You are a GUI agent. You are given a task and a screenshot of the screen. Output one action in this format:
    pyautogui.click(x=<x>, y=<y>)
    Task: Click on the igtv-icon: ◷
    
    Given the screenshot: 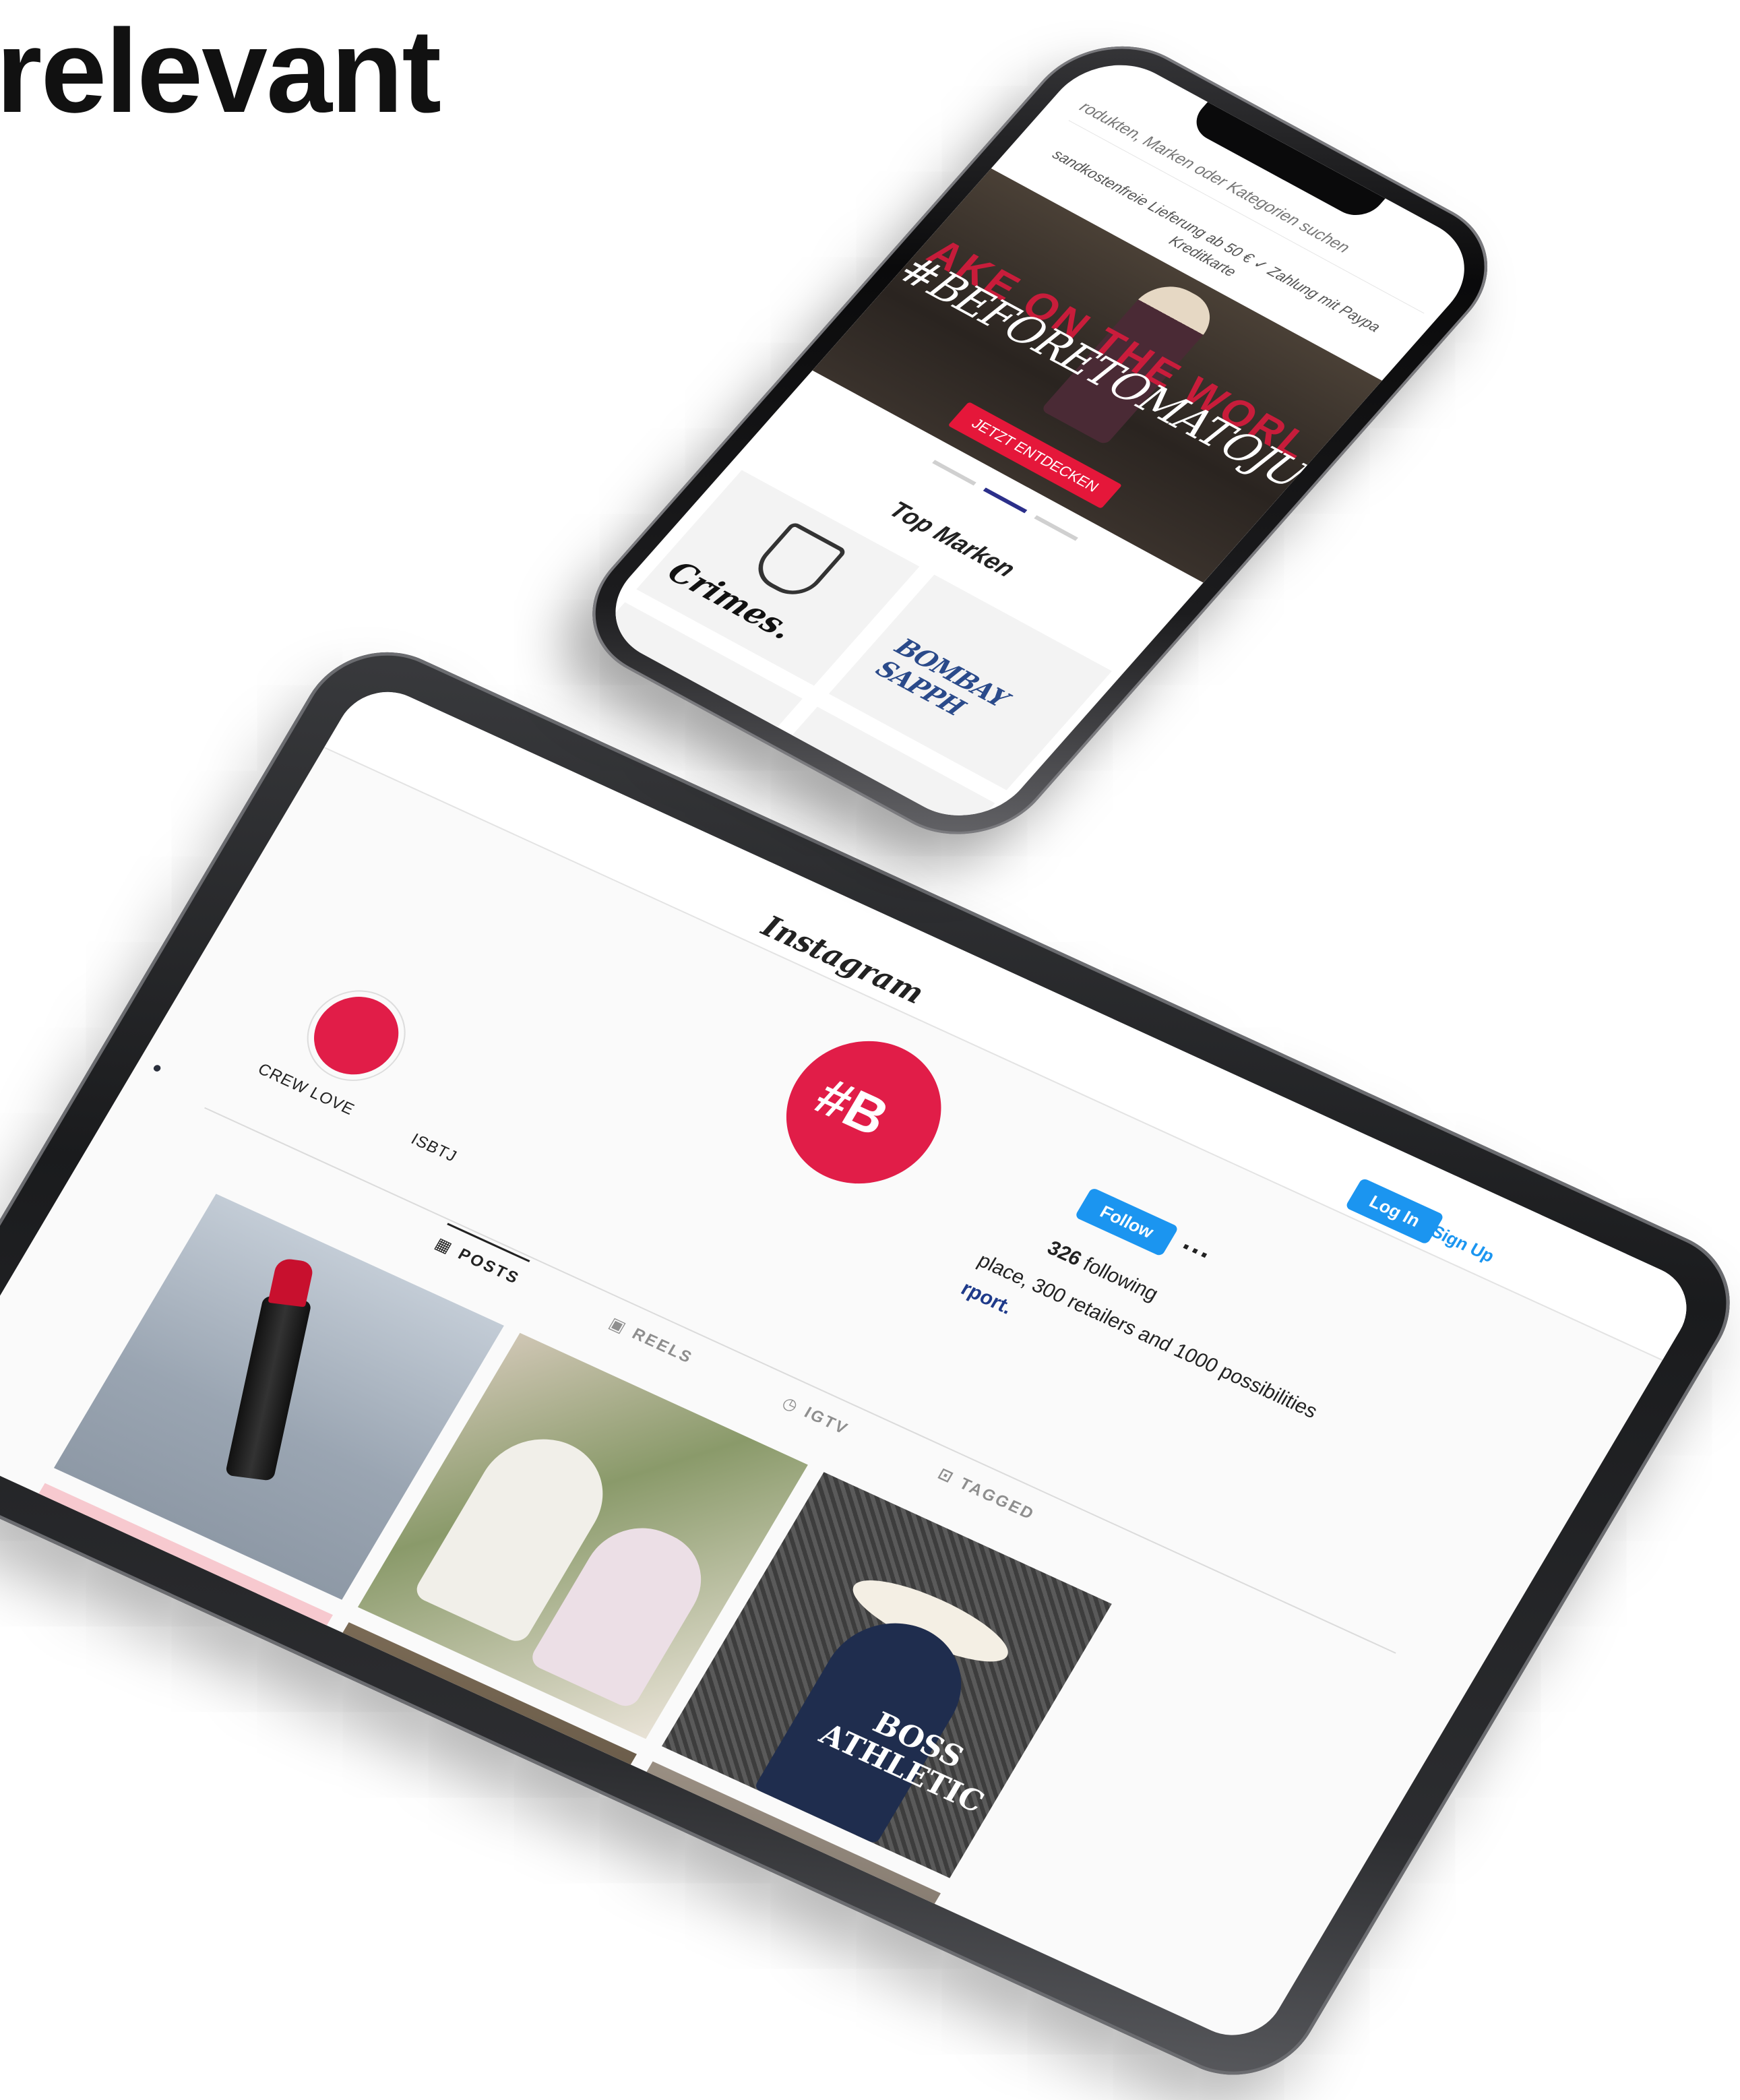 What is the action you would take?
    pyautogui.click(x=790, y=1405)
    